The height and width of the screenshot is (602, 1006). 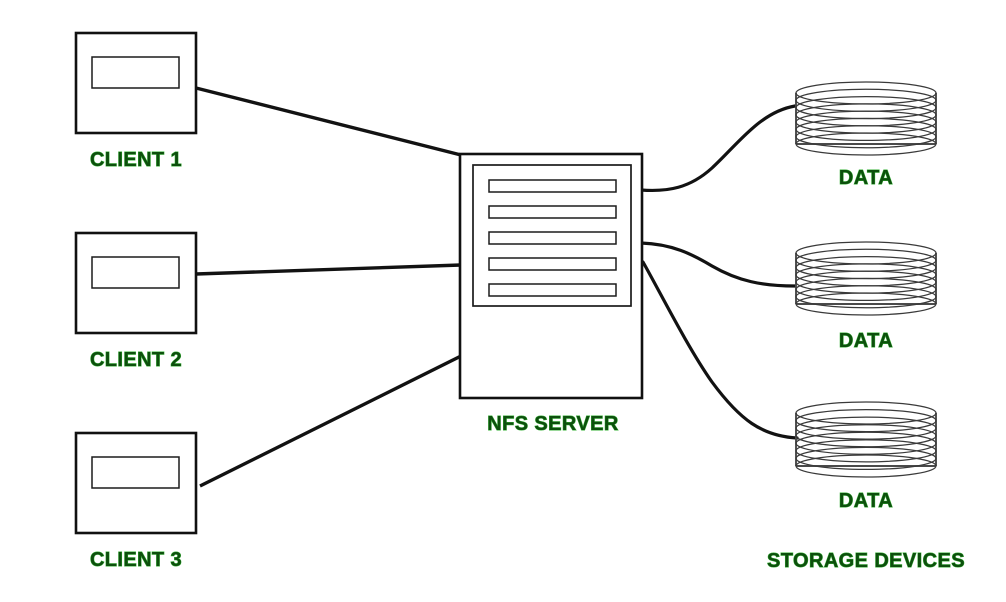 What do you see at coordinates (866, 501) in the screenshot?
I see `storage-label-3: DATA` at bounding box center [866, 501].